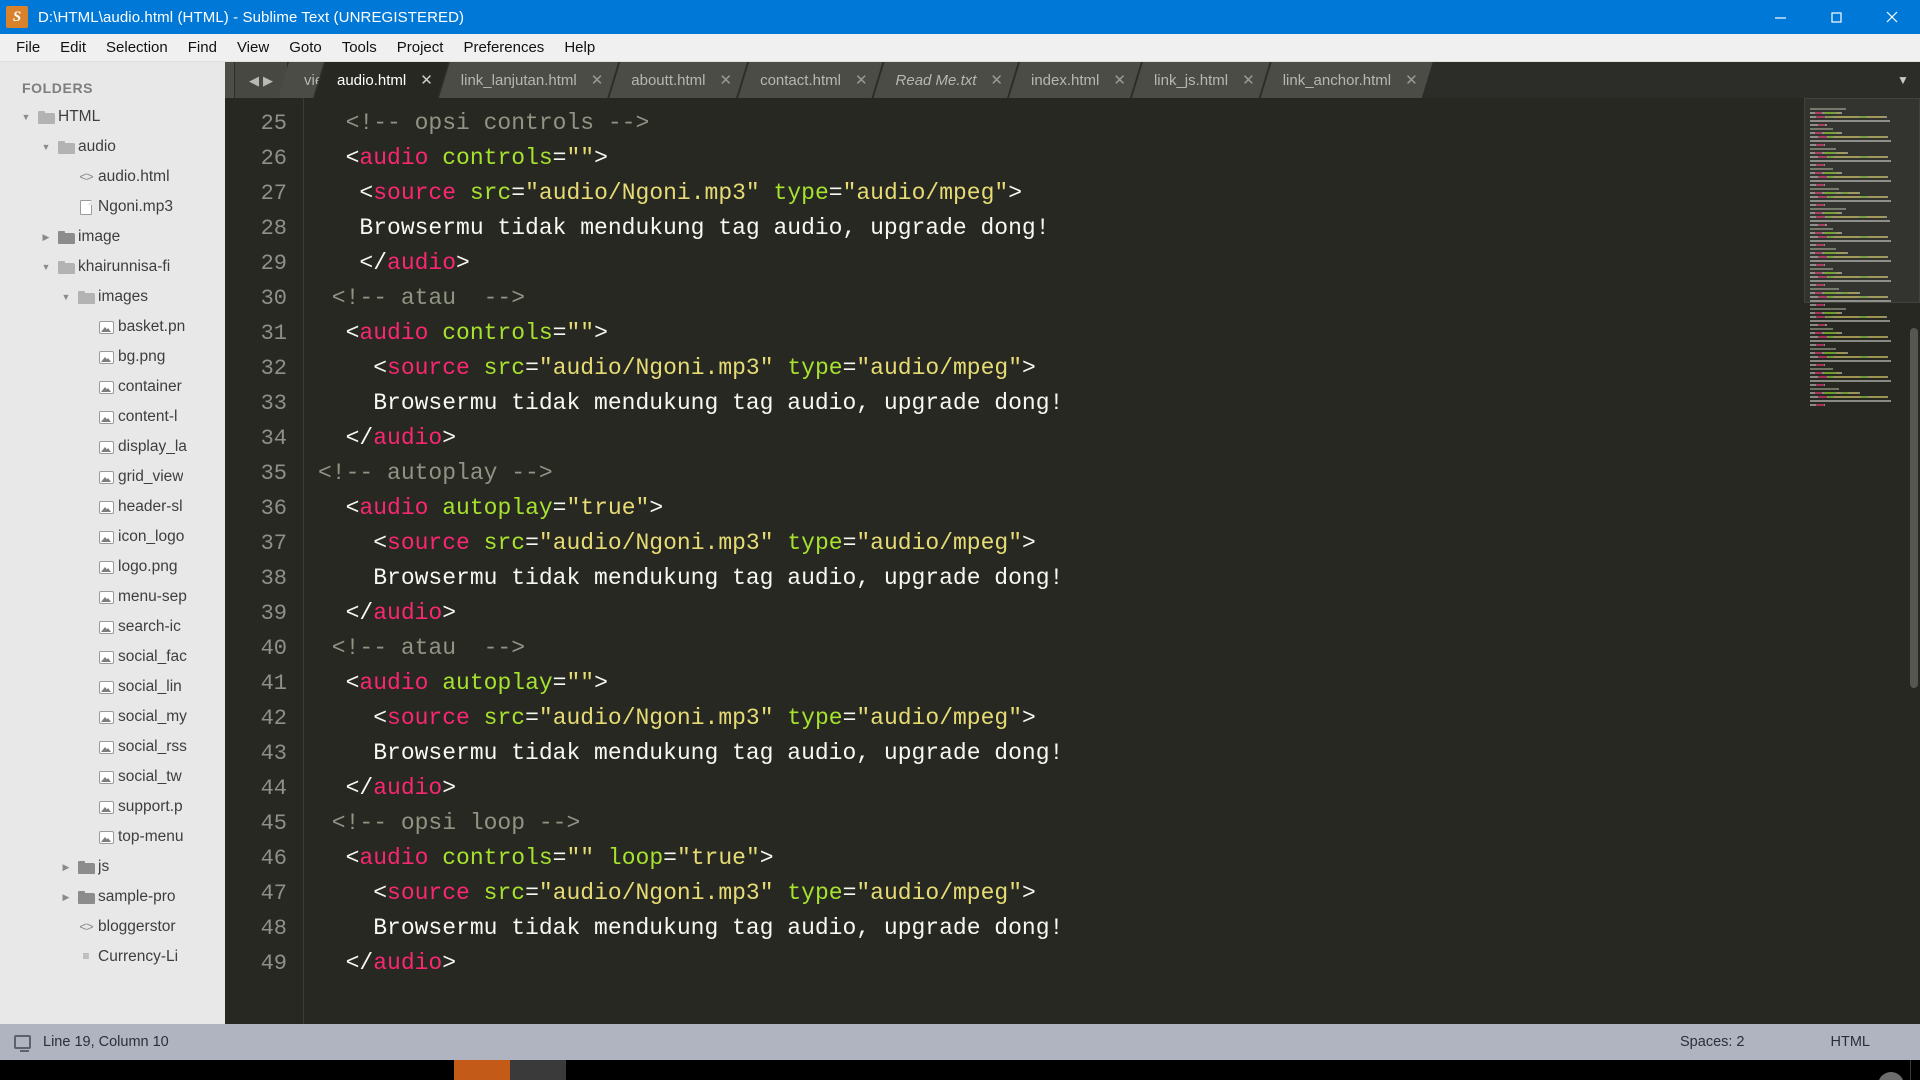 The height and width of the screenshot is (1080, 1920). Describe the element at coordinates (112, 417) in the screenshot. I see `tree-item: ▶ content-l` at that location.